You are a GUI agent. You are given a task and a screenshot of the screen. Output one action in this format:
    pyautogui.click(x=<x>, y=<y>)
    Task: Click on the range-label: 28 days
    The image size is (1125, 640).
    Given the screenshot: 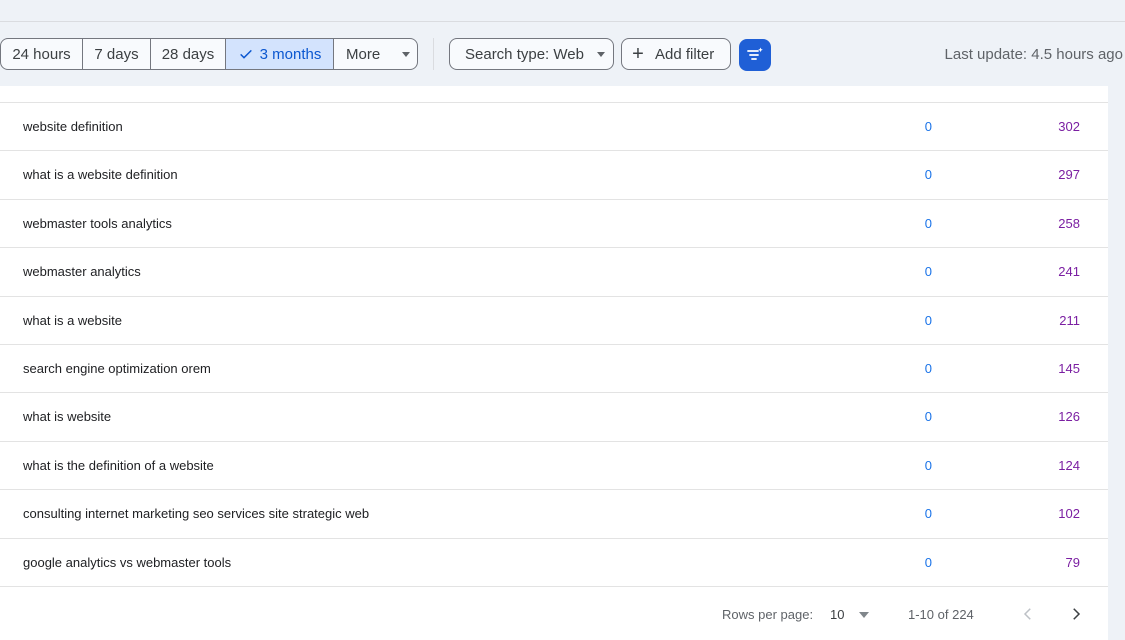 What is the action you would take?
    pyautogui.click(x=188, y=54)
    